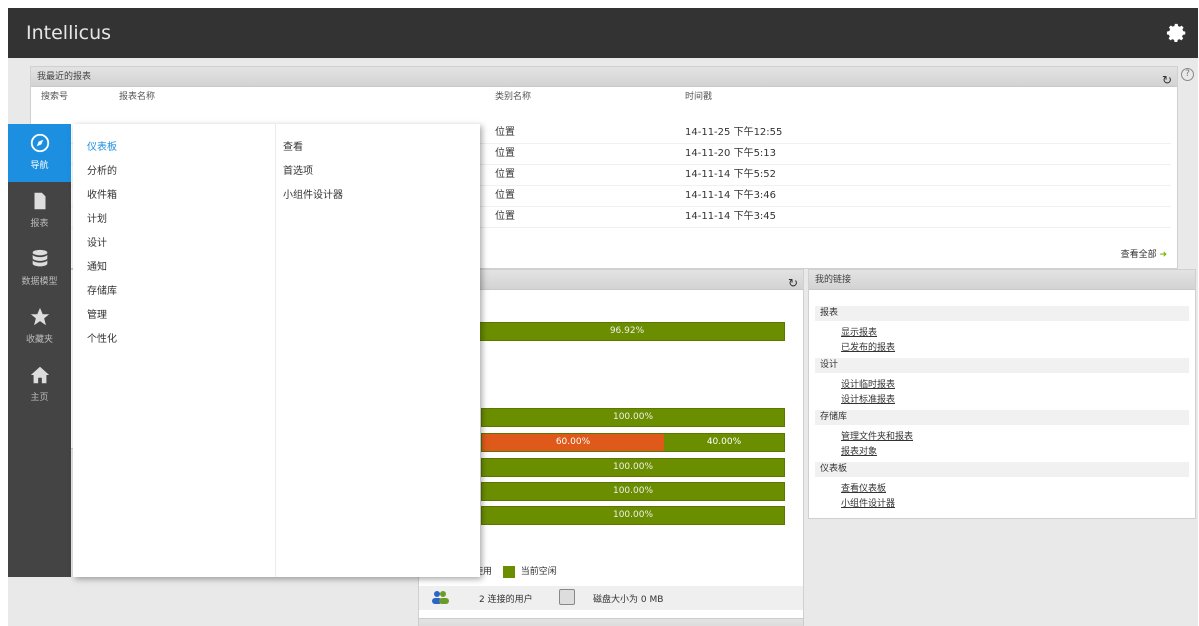 This screenshot has height=626, width=1199. I want to click on menu-item-notification: 通知, so click(97, 265).